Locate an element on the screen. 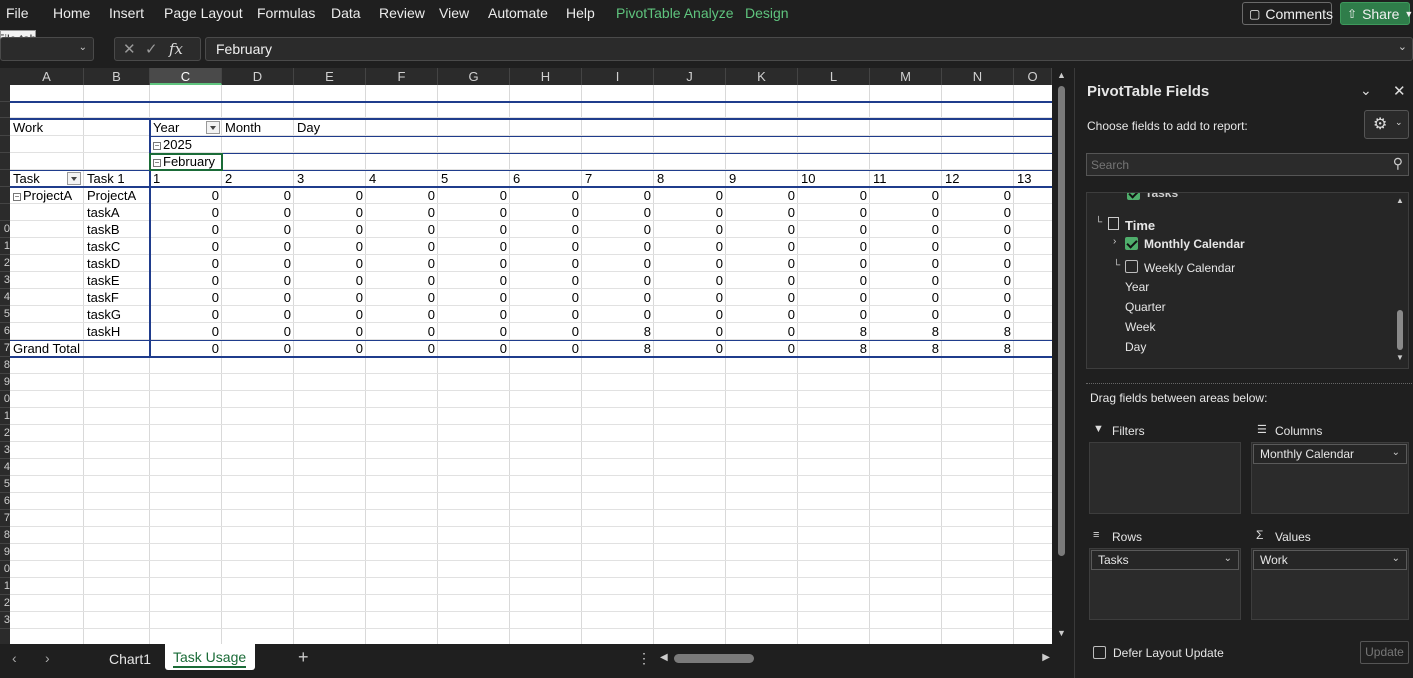  column-header-o: O is located at coordinates (1033, 76).